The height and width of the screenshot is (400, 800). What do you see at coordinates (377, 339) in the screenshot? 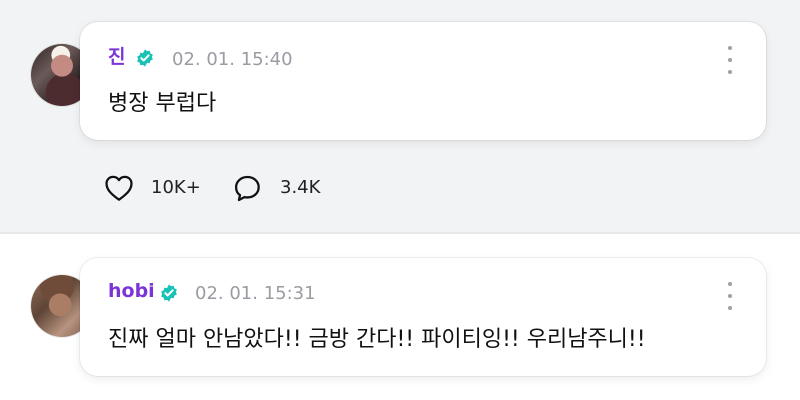
I see `comment-text: 진짜 얼마 안남았다!! 금방 간다!! 파이티잉!! 우리남주니!!` at bounding box center [377, 339].